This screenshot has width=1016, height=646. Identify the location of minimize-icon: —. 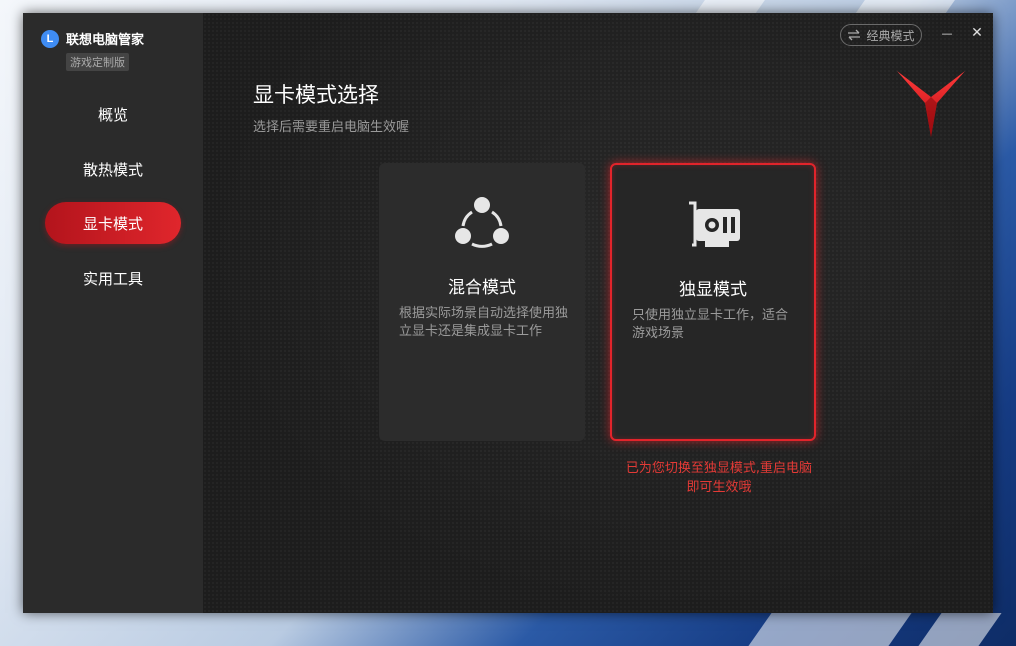
(947, 33).